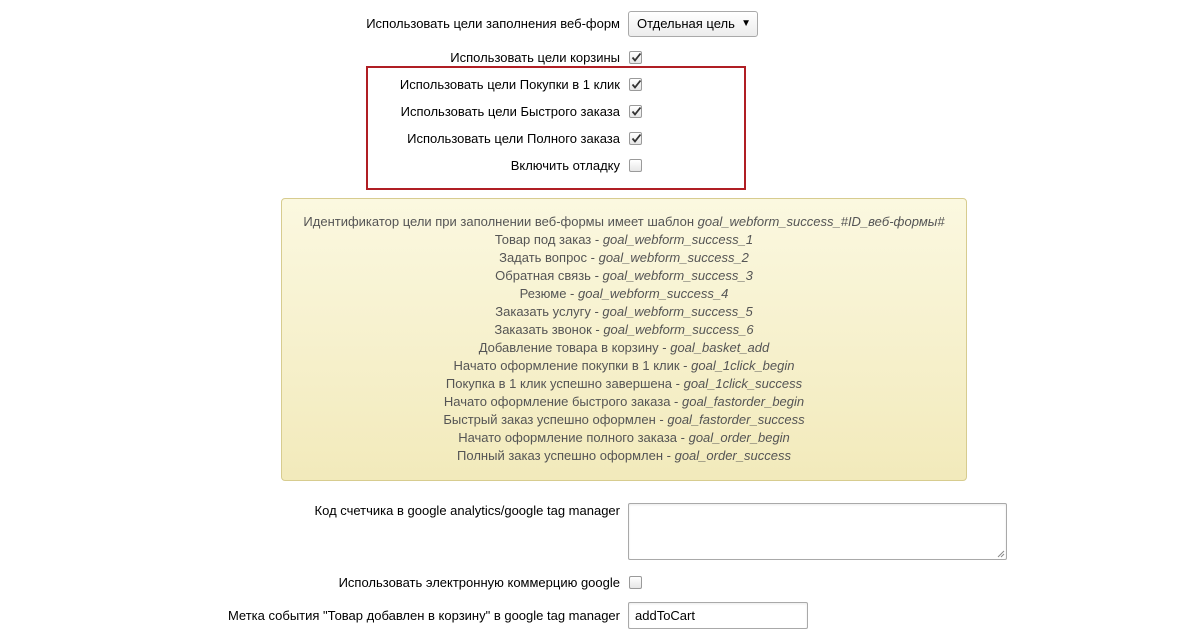  Describe the element at coordinates (739, 437) in the screenshot. I see `note-line-goal-id: goal_order_begin` at that location.